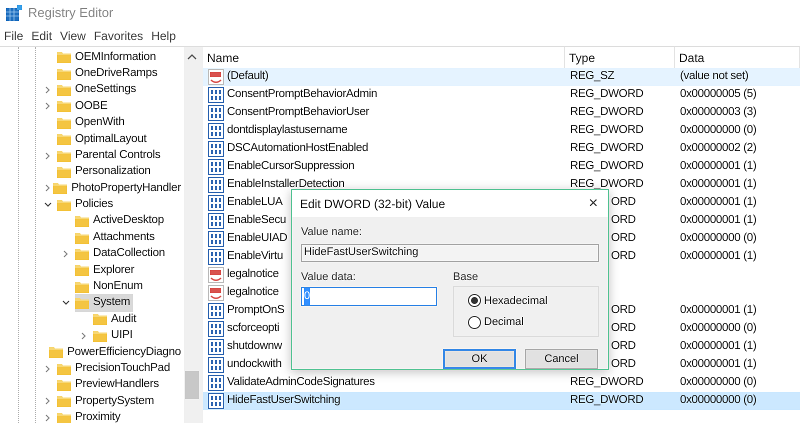 This screenshot has height=423, width=800. Describe the element at coordinates (283, 400) in the screenshot. I see `value-name: HideFastUserSwitching` at that location.